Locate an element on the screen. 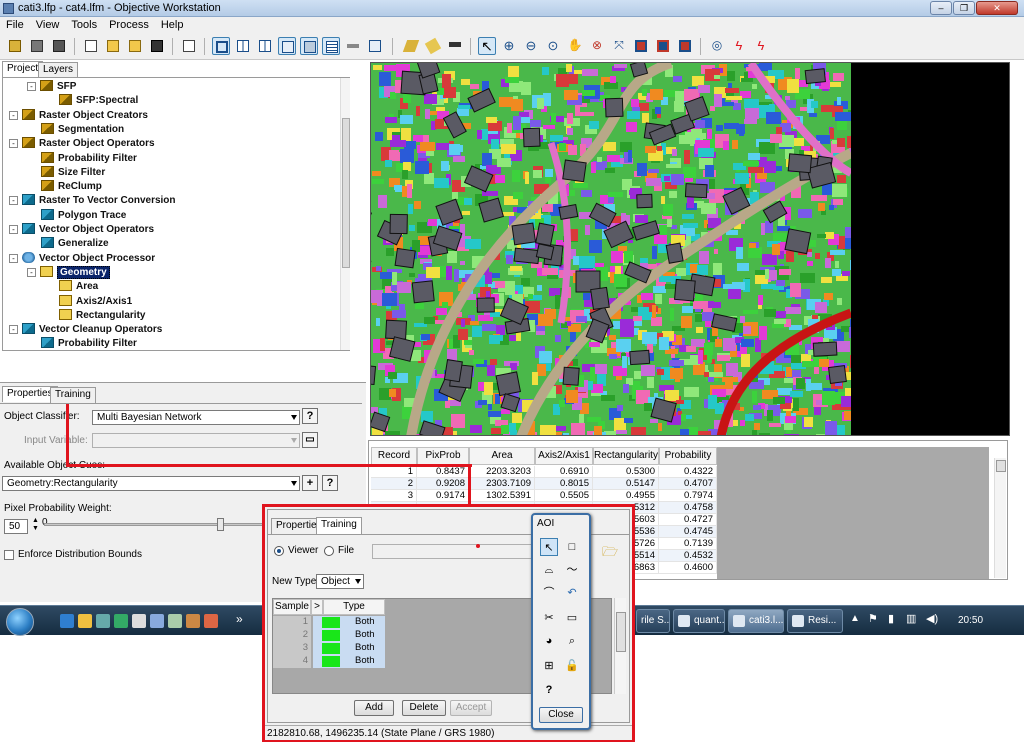 This screenshot has width=1024, height=743. table-header: Rectangularity is located at coordinates (626, 456).